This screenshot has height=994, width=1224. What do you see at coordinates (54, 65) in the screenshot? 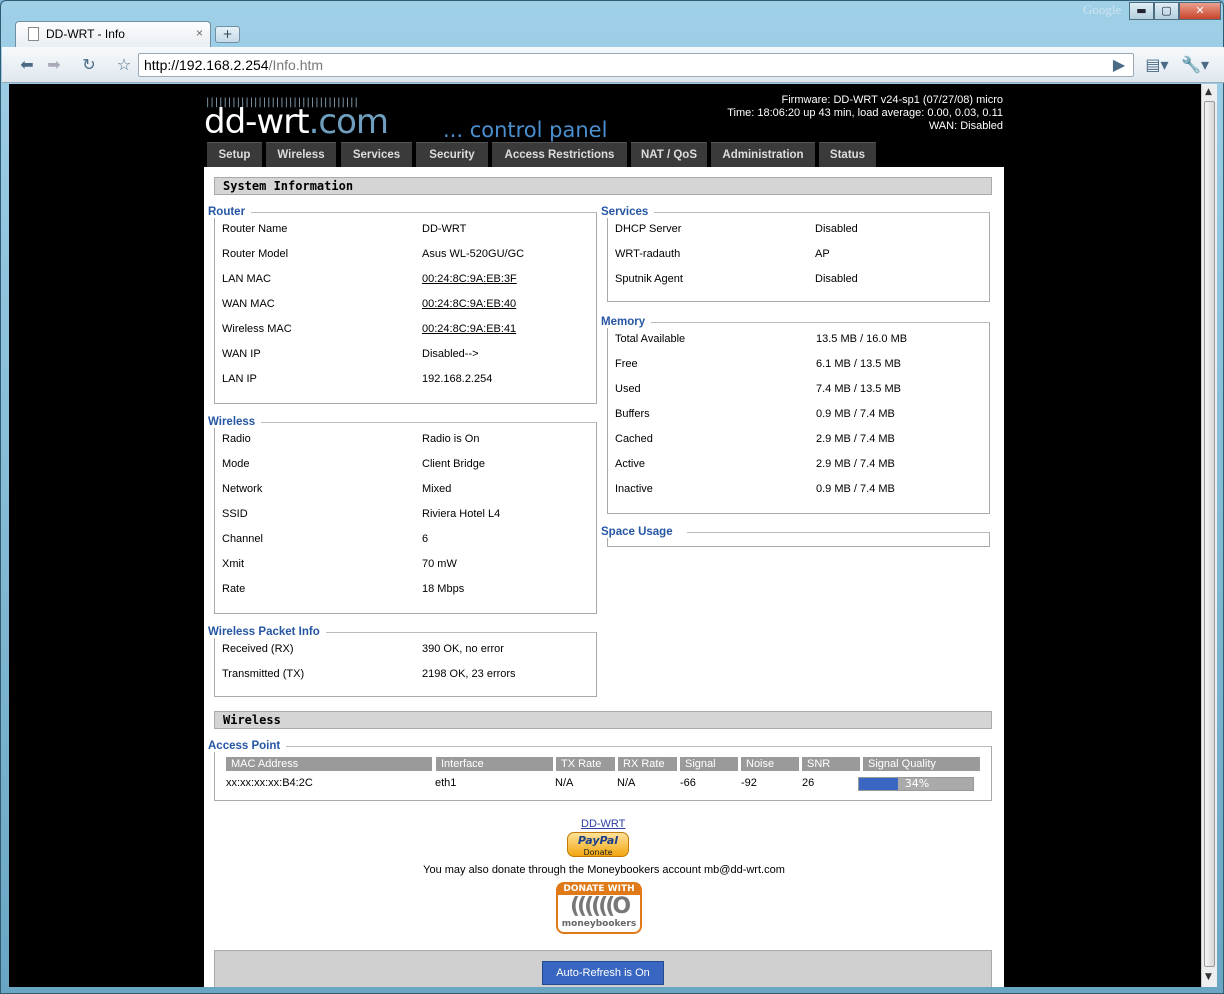
I see `forward-icon: ➡` at bounding box center [54, 65].